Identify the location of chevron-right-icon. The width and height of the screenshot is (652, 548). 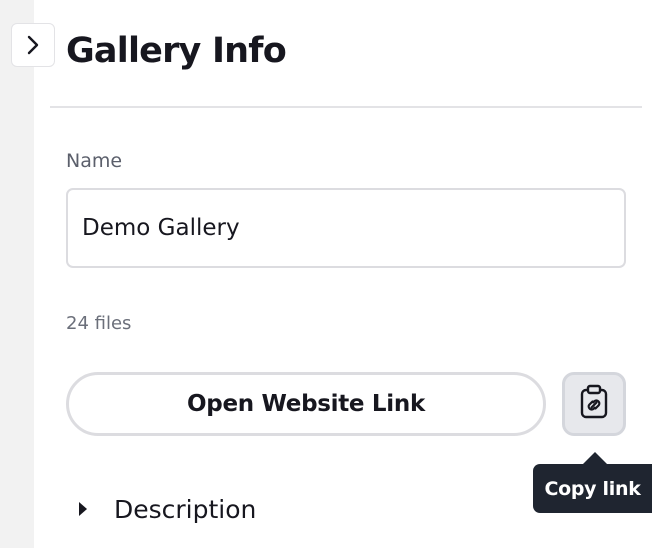
(33, 45).